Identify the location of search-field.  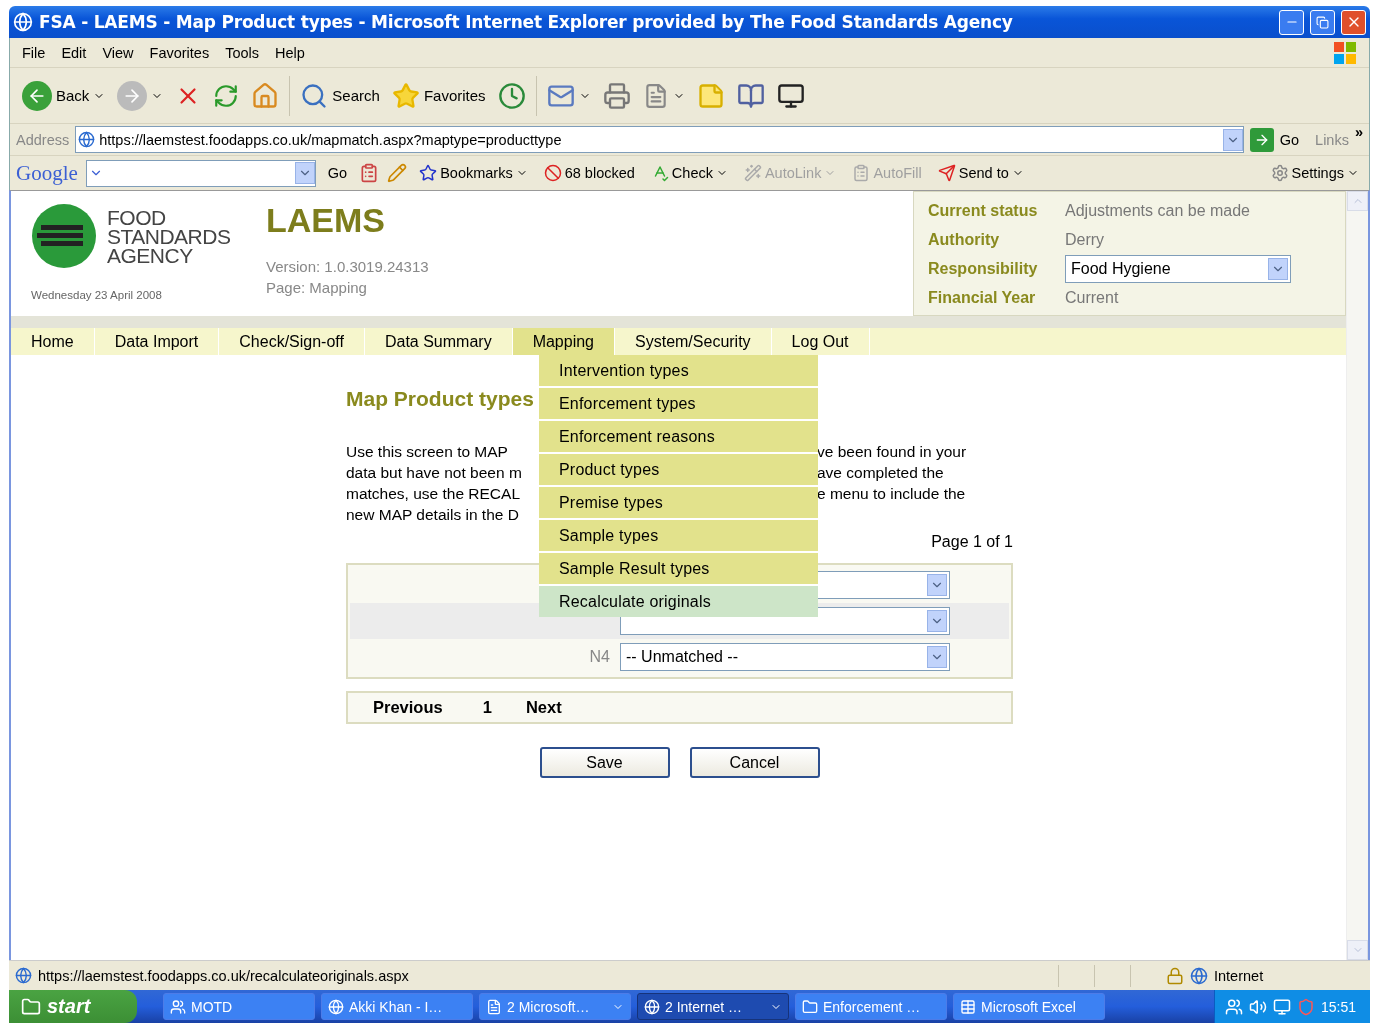
(200, 173).